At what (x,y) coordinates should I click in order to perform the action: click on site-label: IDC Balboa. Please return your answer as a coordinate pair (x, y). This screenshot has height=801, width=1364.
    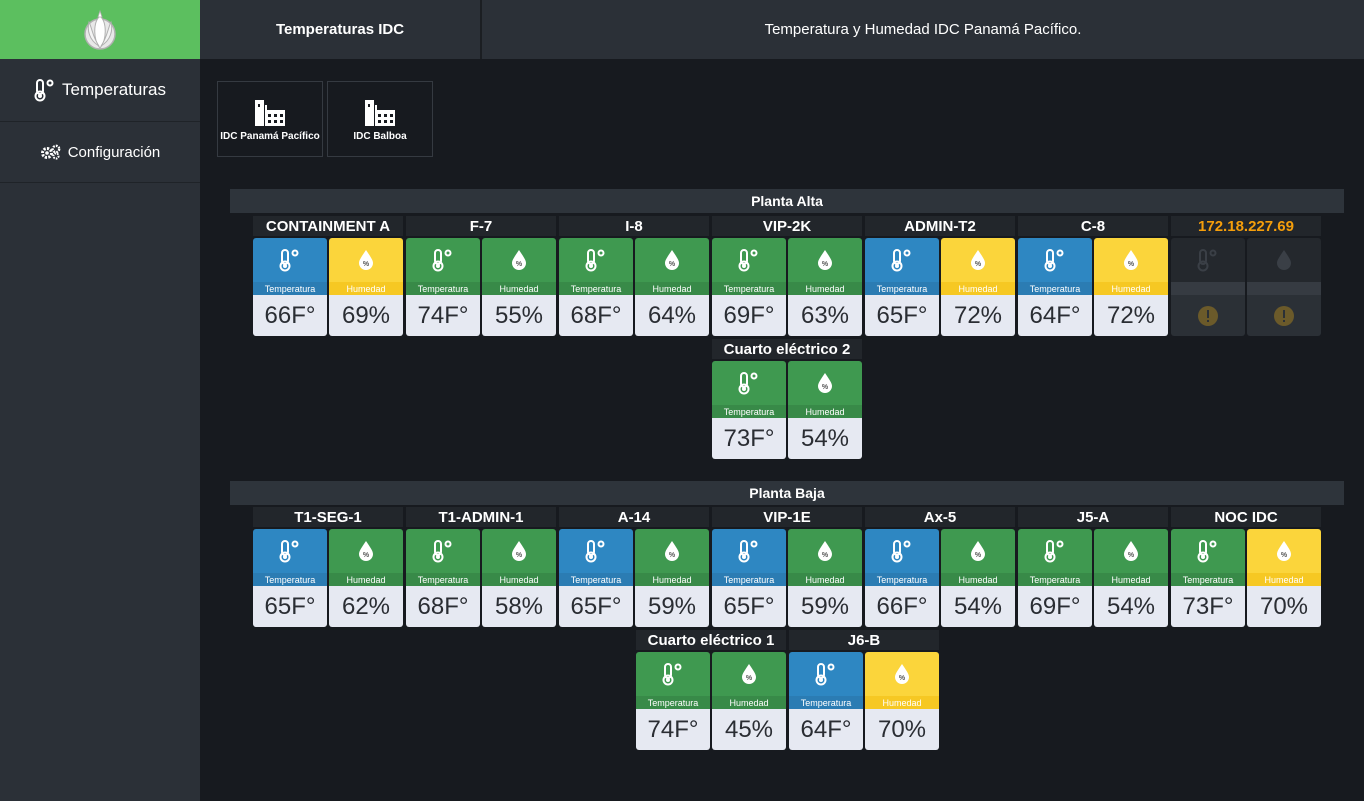
    Looking at the image, I should click on (380, 136).